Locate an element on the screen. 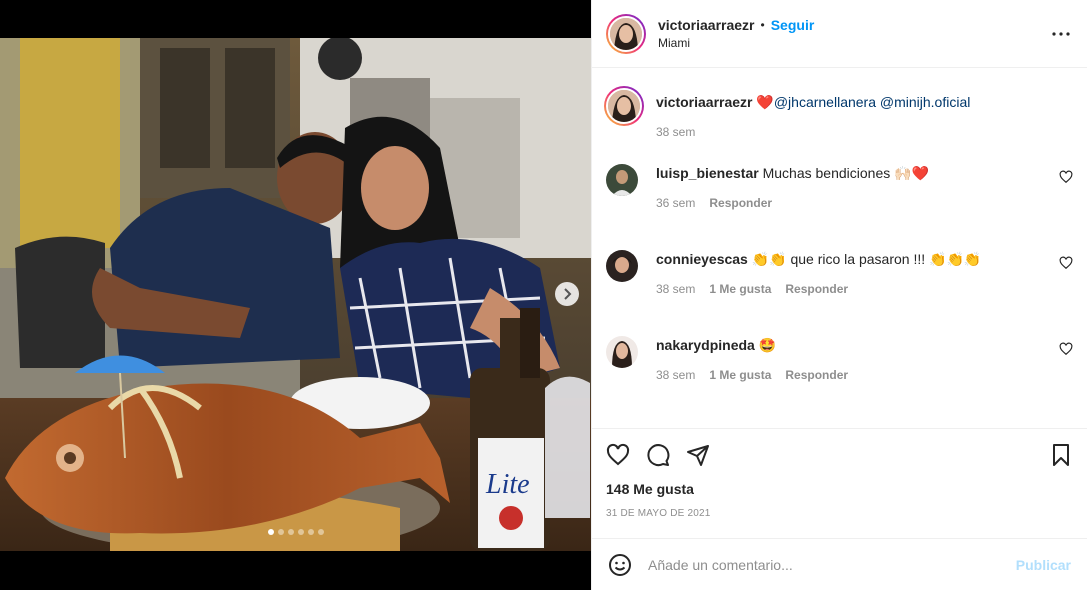 The height and width of the screenshot is (590, 1087). likes-count: 148 Me gusta is located at coordinates (839, 489).